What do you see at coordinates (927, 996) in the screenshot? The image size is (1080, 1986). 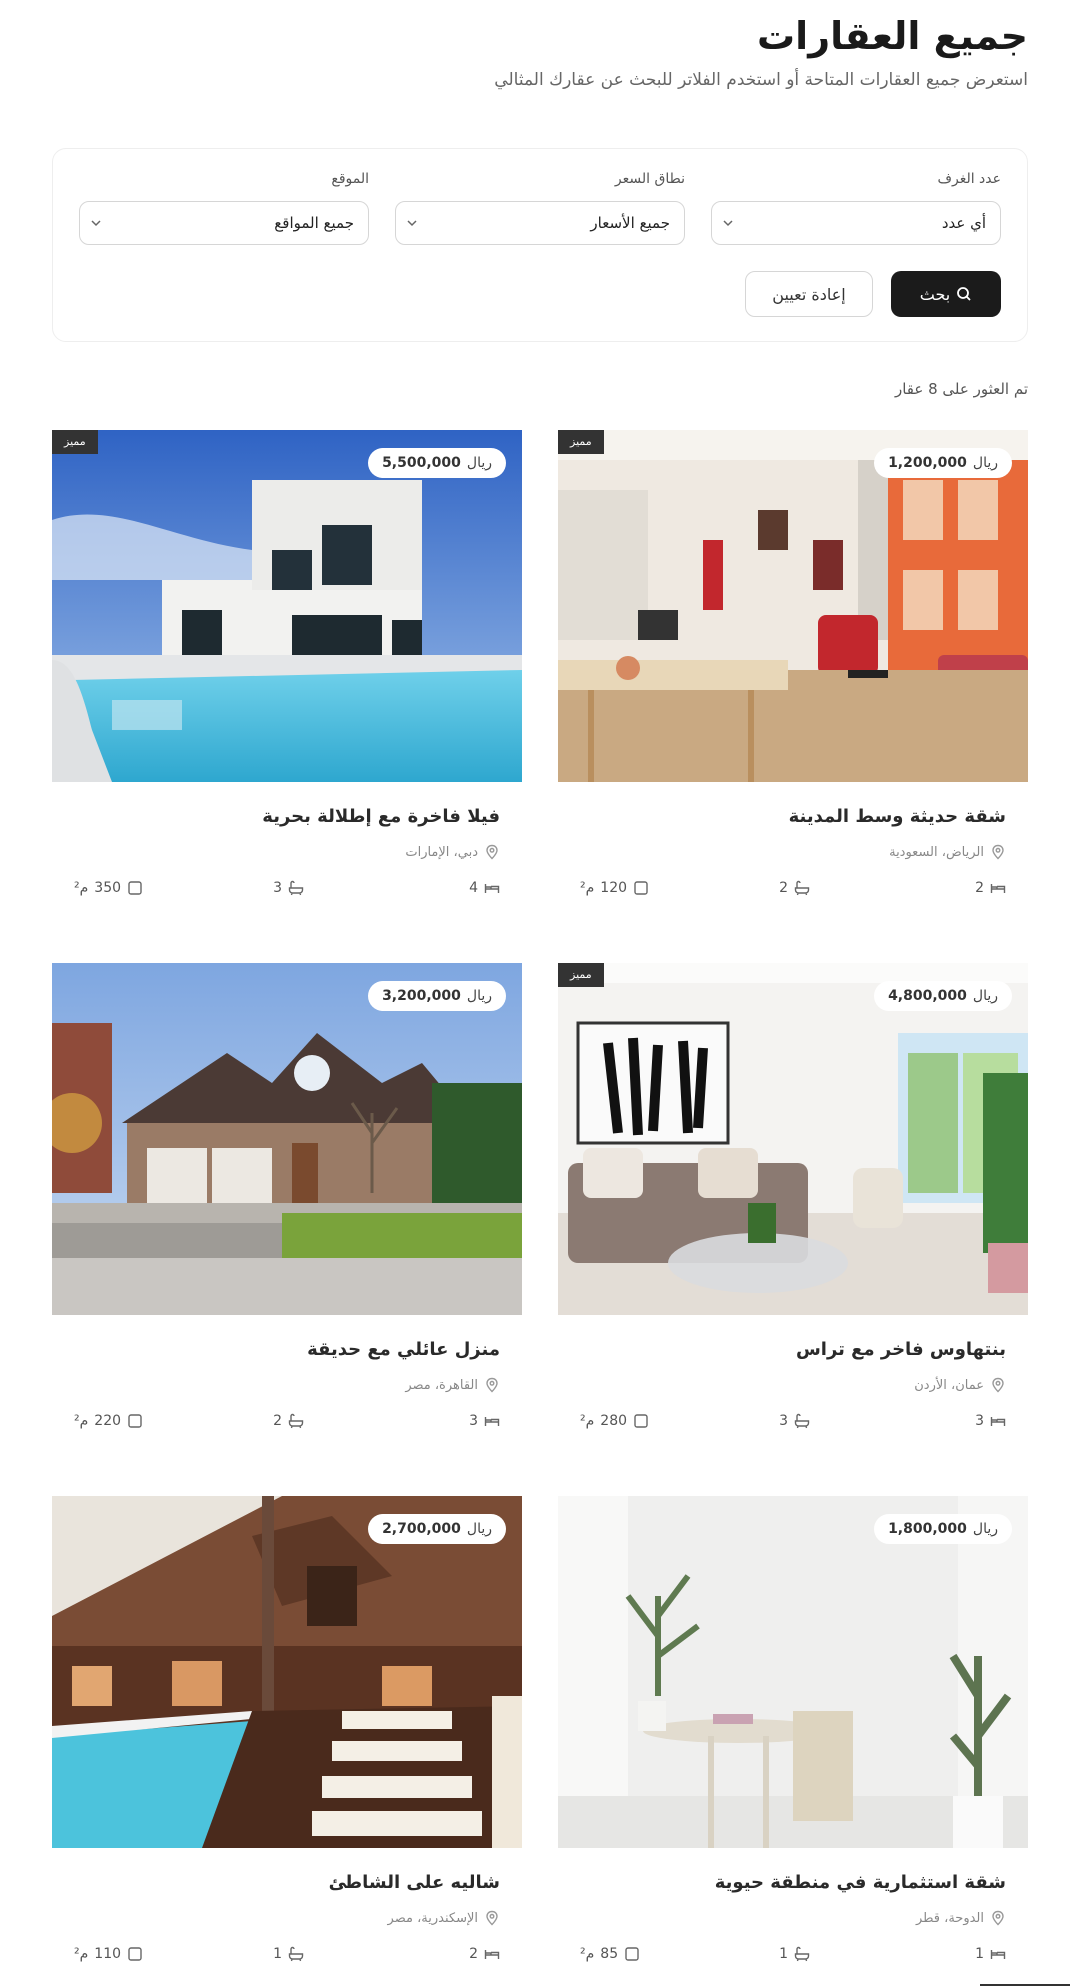 I see `price-value: 4,800,000` at bounding box center [927, 996].